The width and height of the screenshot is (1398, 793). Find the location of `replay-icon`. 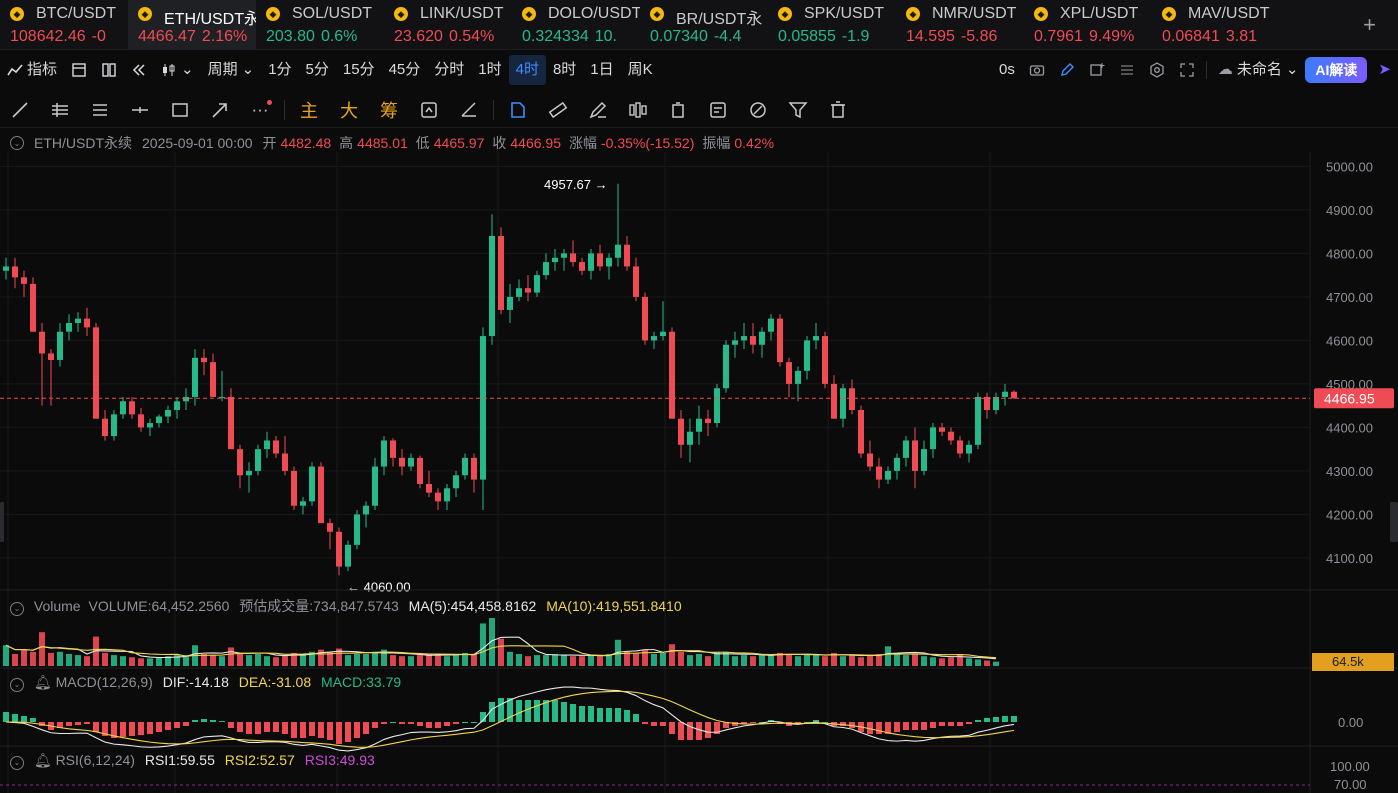

replay-icon is located at coordinates (429, 110).